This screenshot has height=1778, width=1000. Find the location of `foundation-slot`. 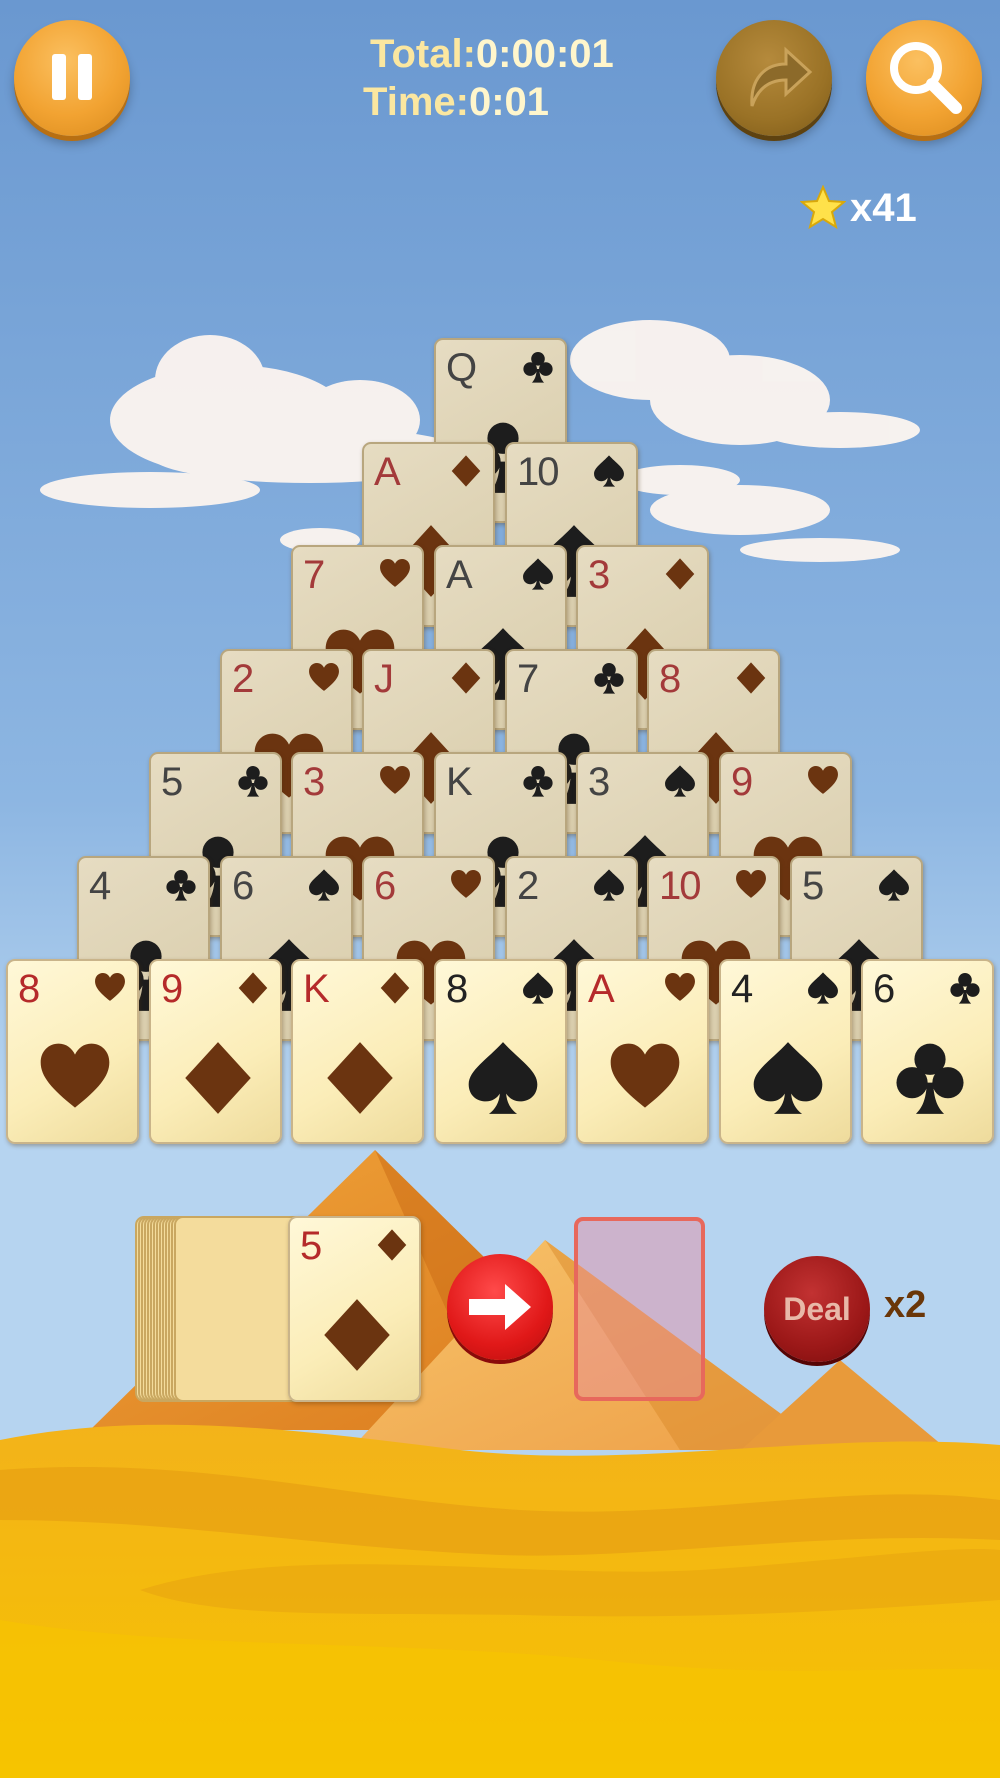

foundation-slot is located at coordinates (639, 1309).